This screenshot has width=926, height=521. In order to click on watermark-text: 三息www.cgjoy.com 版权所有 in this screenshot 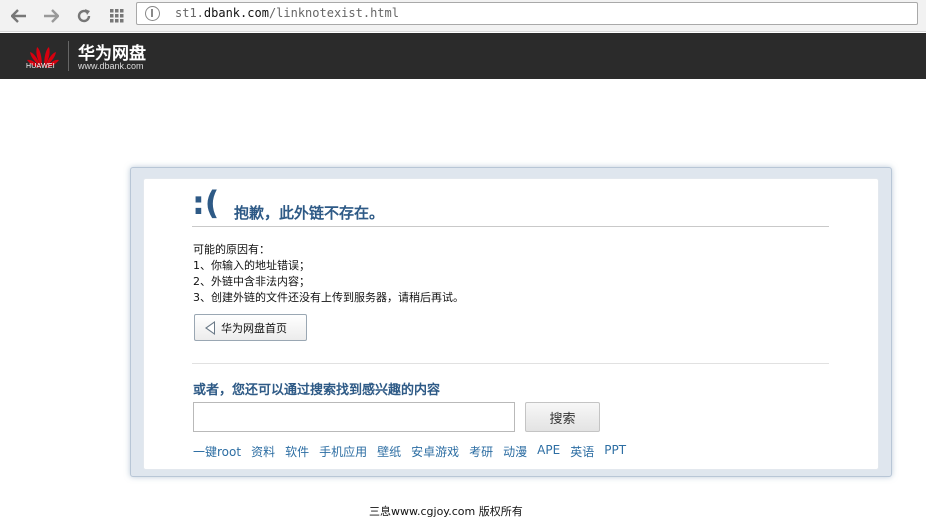, I will do `click(446, 511)`.